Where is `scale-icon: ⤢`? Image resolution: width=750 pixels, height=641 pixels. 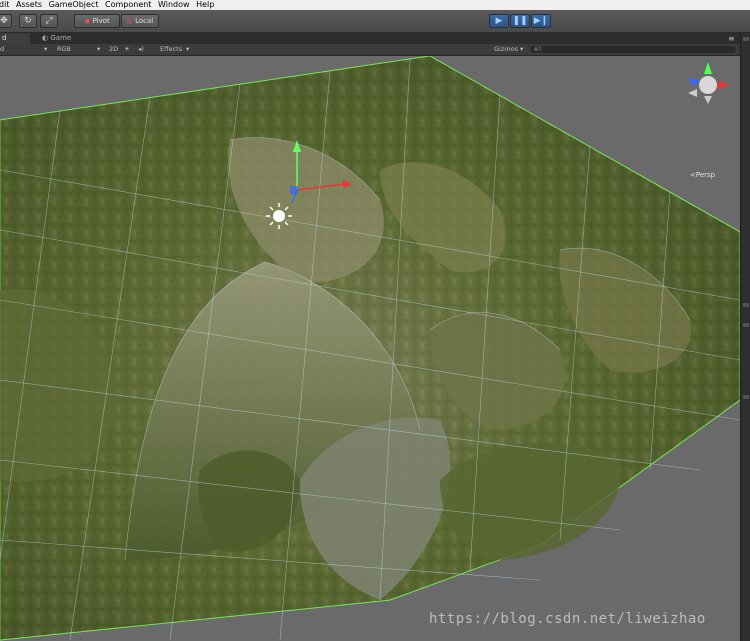 scale-icon: ⤢ is located at coordinates (49, 21).